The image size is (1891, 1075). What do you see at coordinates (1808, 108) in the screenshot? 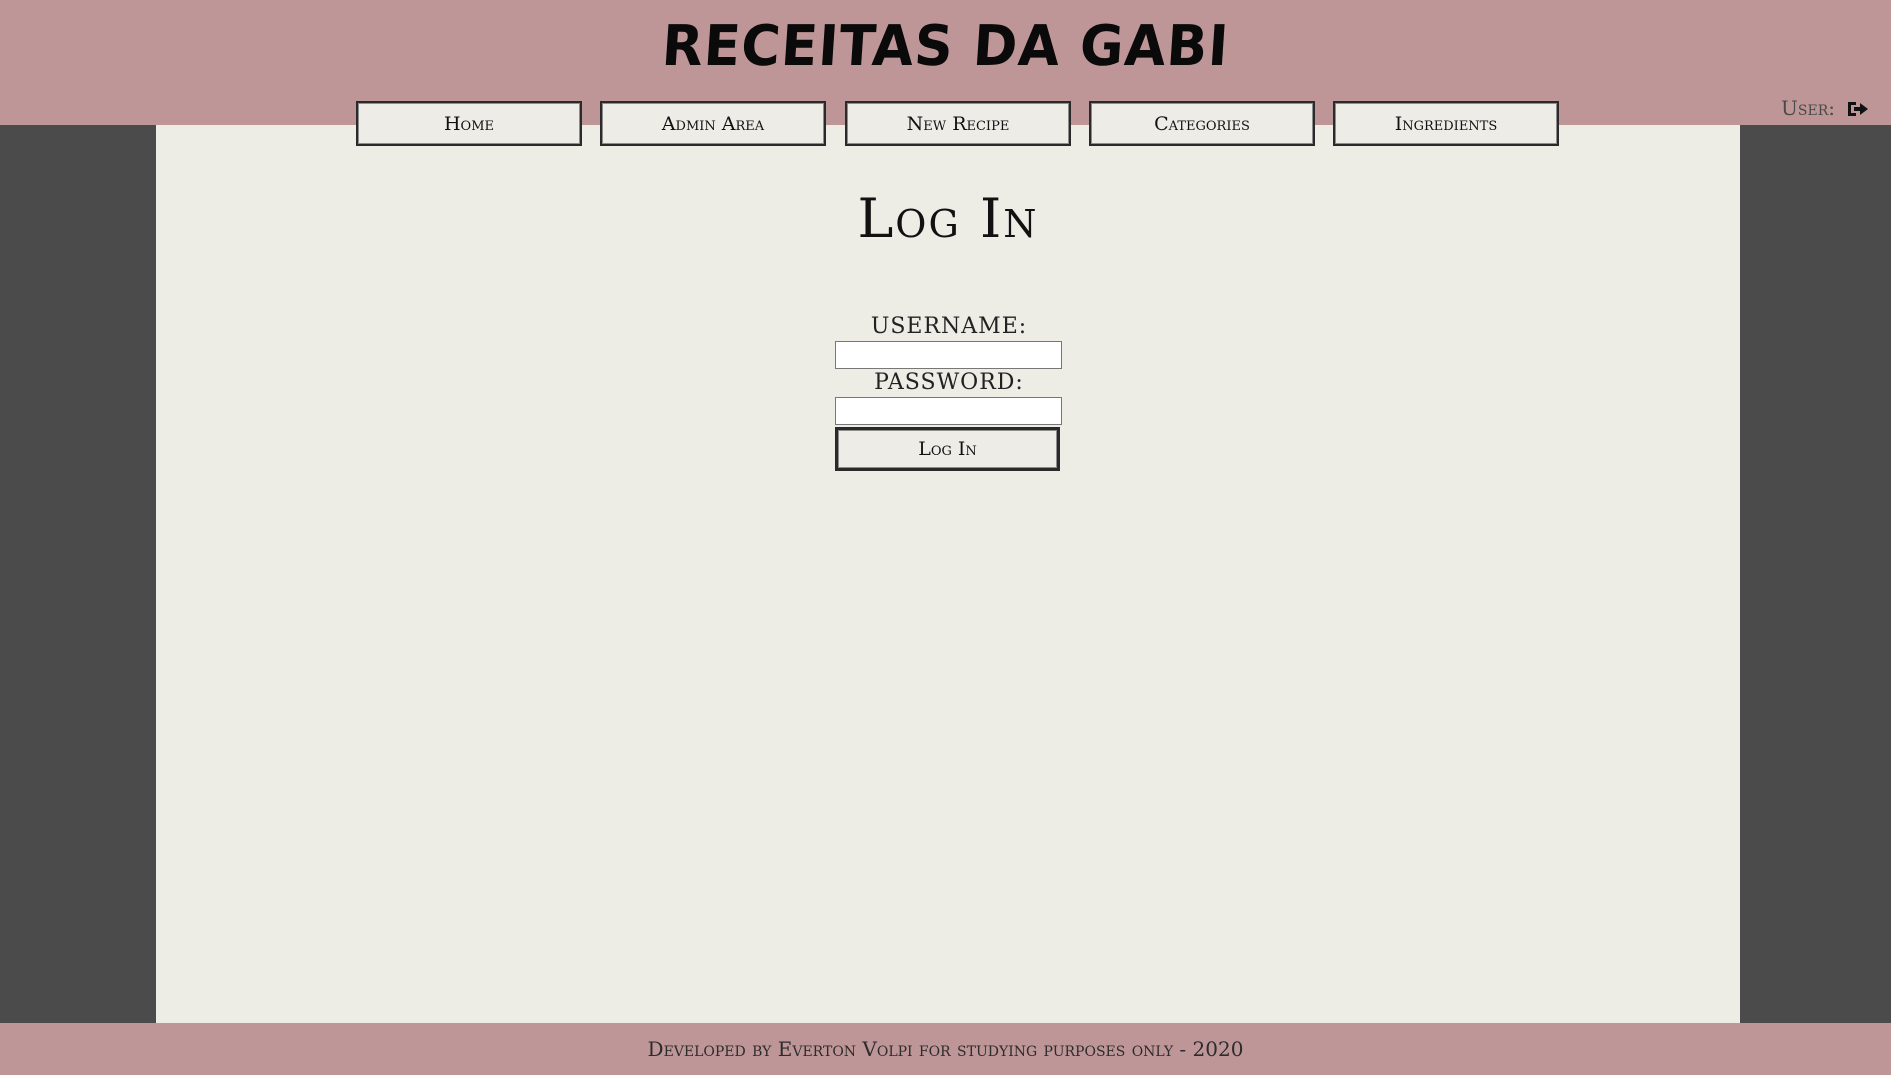
I see `user-label: User:` at bounding box center [1808, 108].